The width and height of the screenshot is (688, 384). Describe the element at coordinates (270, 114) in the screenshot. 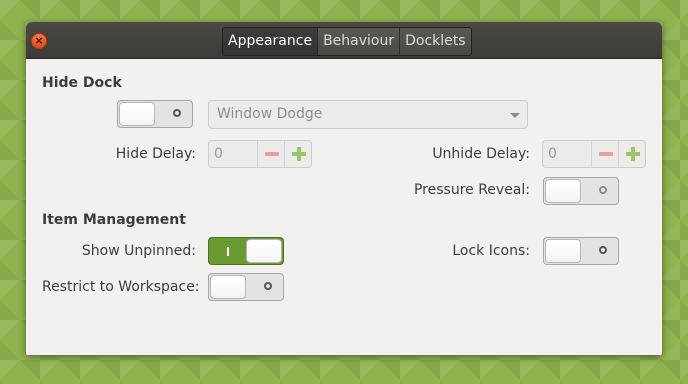

I see `hide-mode-value: Window Dodge` at that location.